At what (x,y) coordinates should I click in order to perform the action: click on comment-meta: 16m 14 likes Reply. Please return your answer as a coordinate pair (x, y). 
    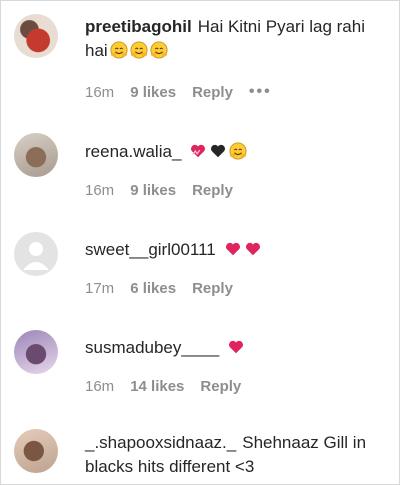
    Looking at the image, I should click on (163, 386).